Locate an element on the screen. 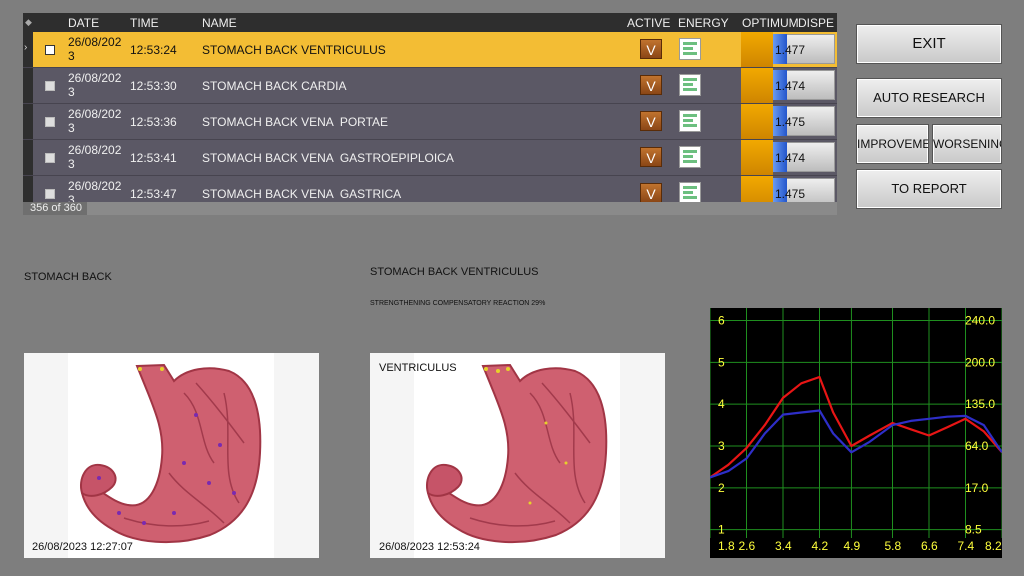  column-time: TIME is located at coordinates (144, 23).